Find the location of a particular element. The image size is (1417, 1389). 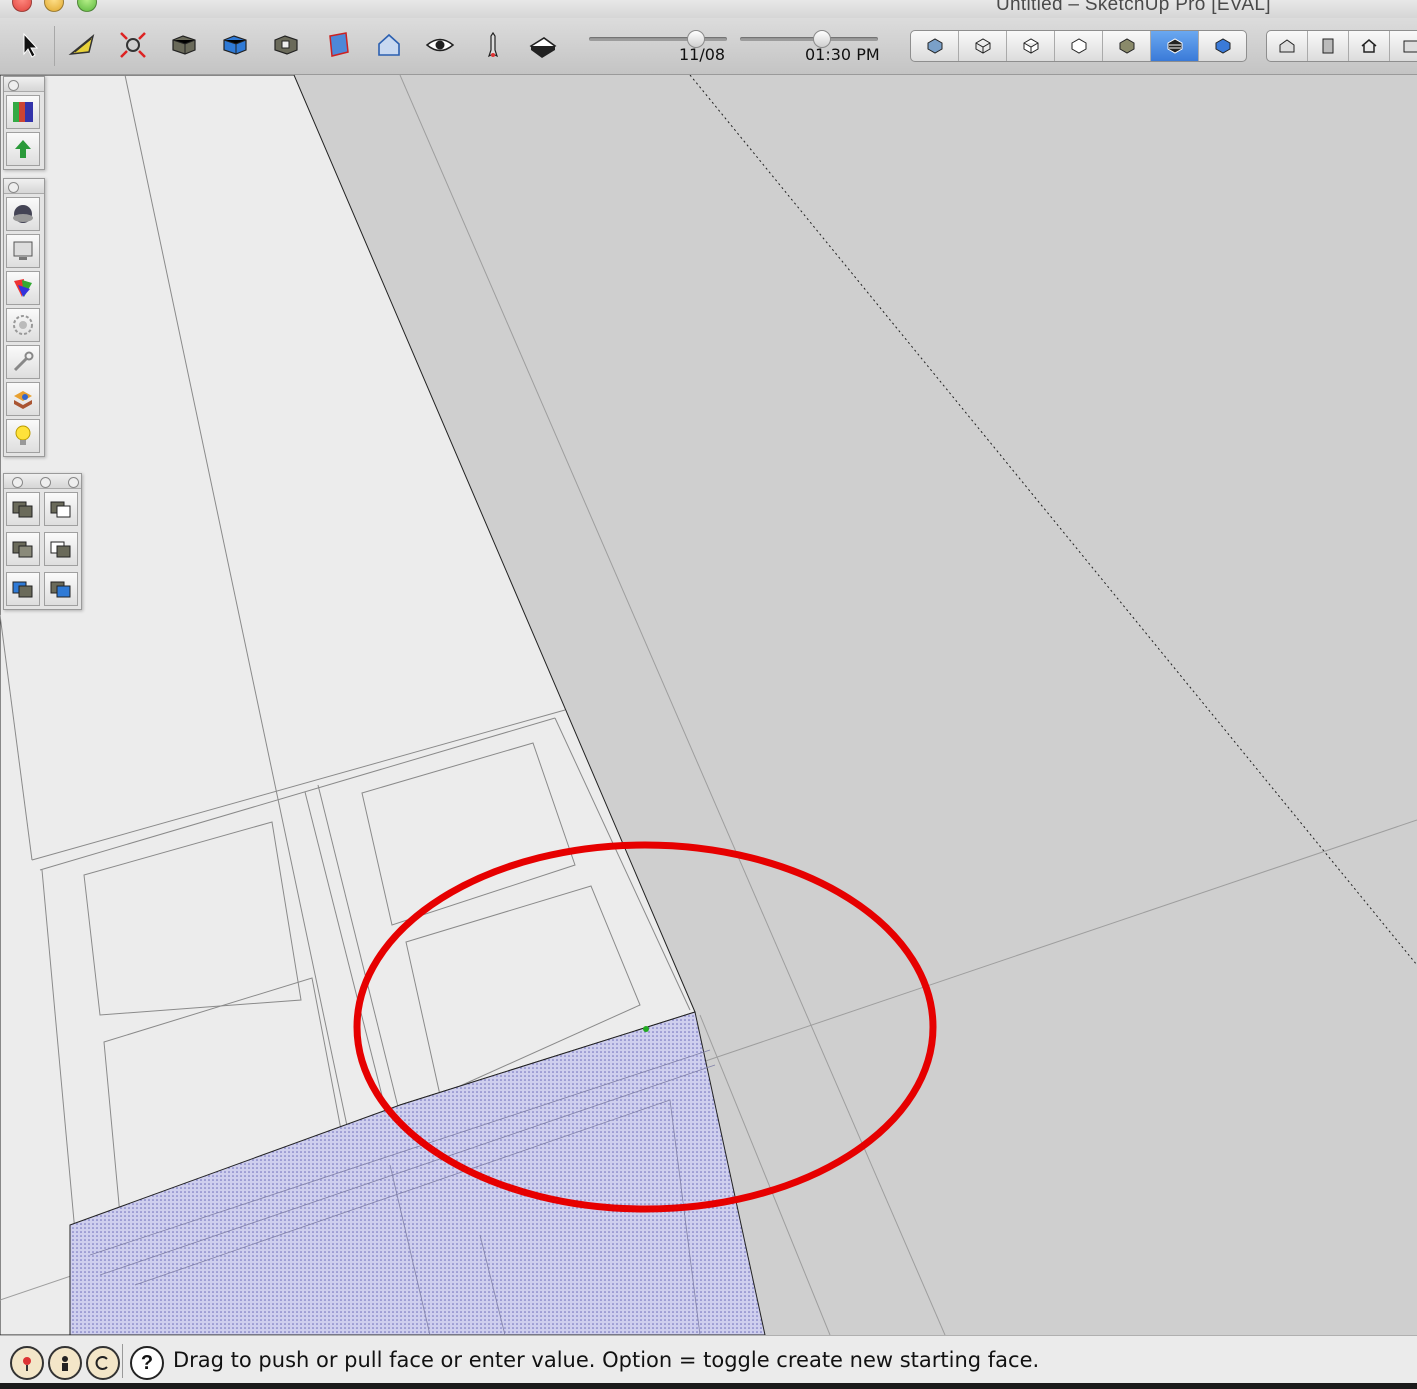

settings-button is located at coordinates (23, 325).